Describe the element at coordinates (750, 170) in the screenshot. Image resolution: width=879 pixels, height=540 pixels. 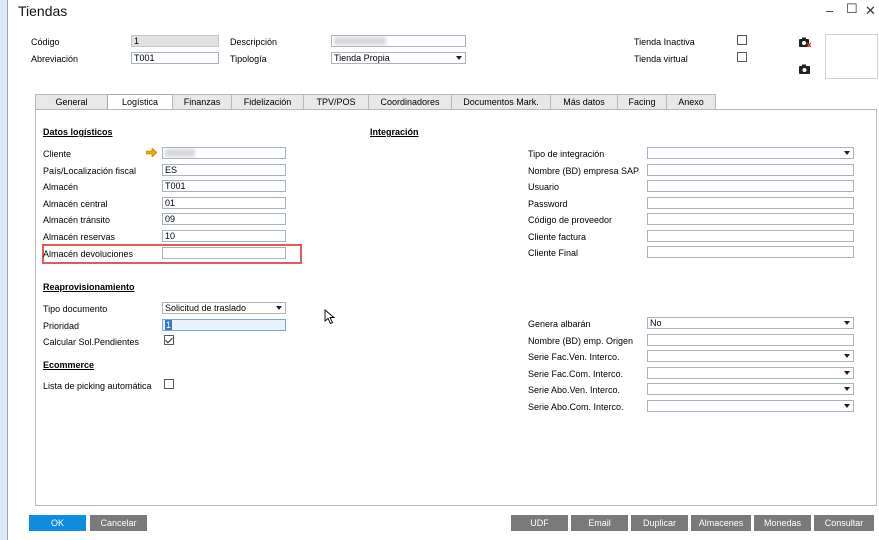
I see `nombre-bd-field` at that location.